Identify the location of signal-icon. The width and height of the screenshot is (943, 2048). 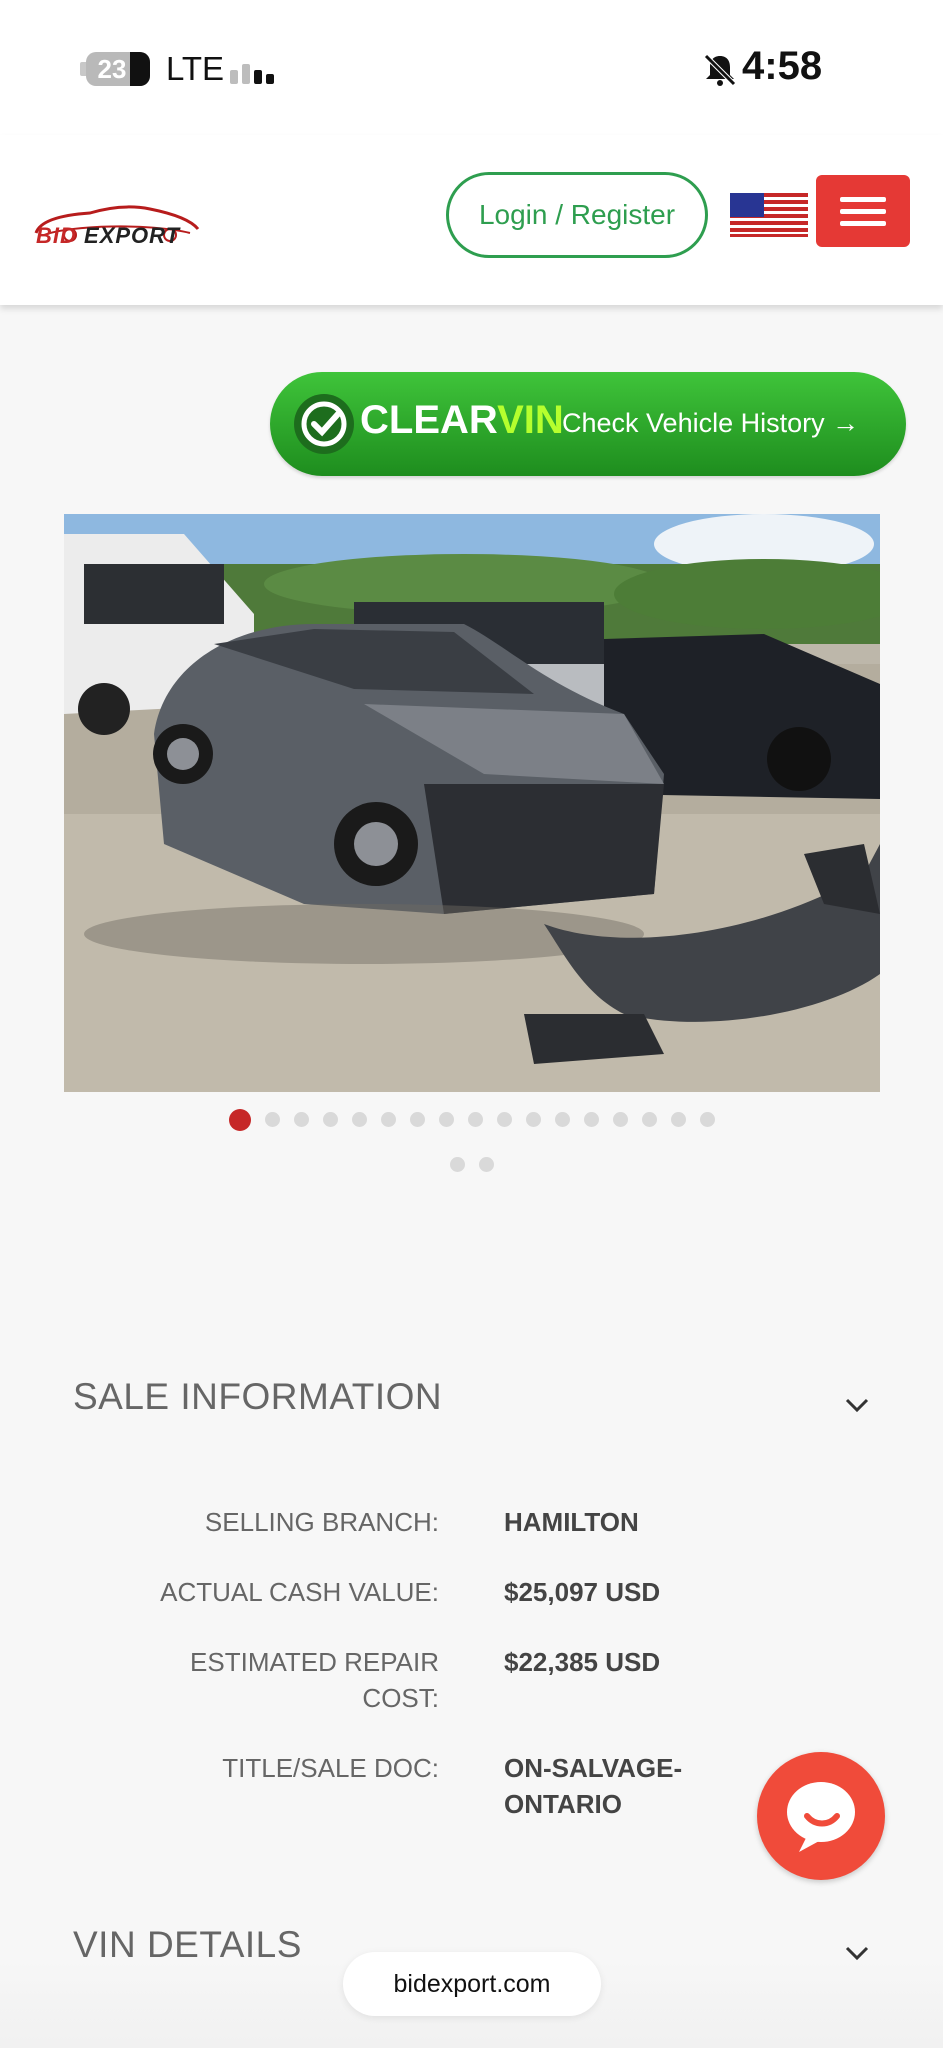
(255, 69).